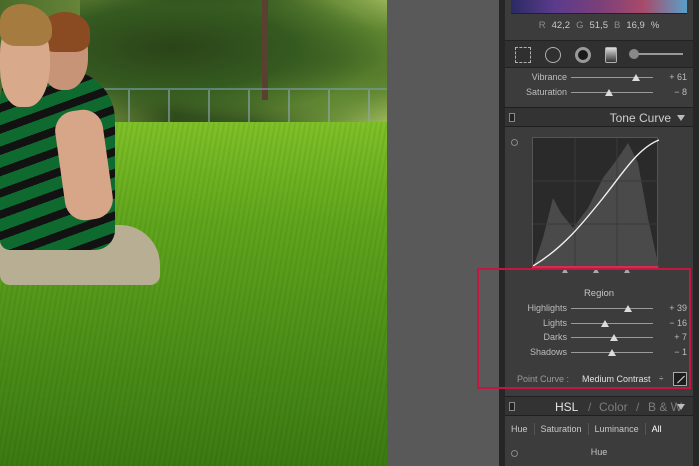  Describe the element at coordinates (635, 25) in the screenshot. I see `b-value: 16,9` at that location.